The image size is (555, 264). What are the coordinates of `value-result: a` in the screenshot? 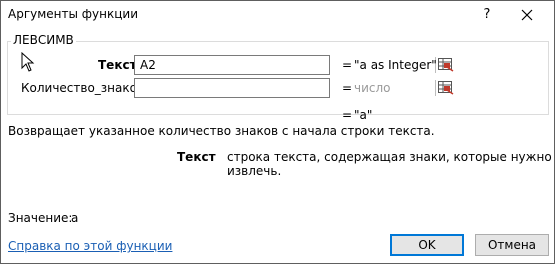 It's located at (75, 218).